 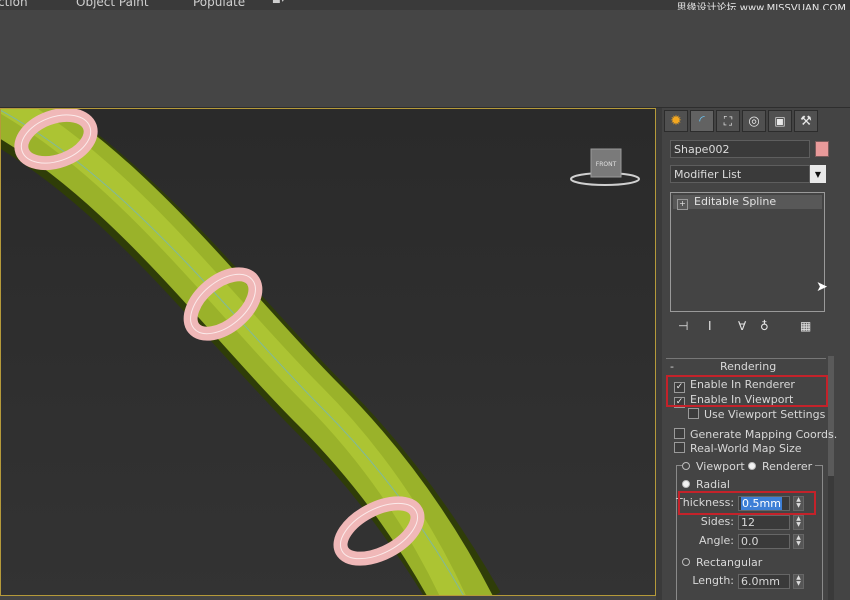 I want to click on highlight-box-enable, so click(x=747, y=391).